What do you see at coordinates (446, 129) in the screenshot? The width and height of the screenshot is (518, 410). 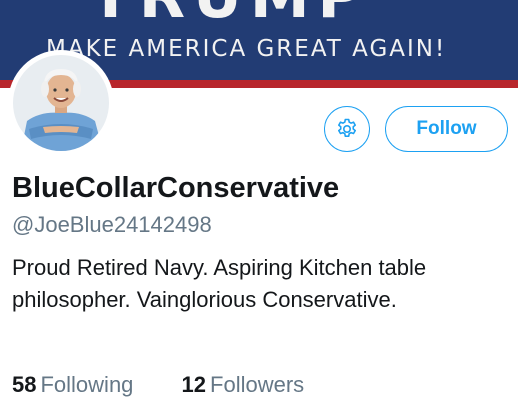 I see `follow-button: Follow` at bounding box center [446, 129].